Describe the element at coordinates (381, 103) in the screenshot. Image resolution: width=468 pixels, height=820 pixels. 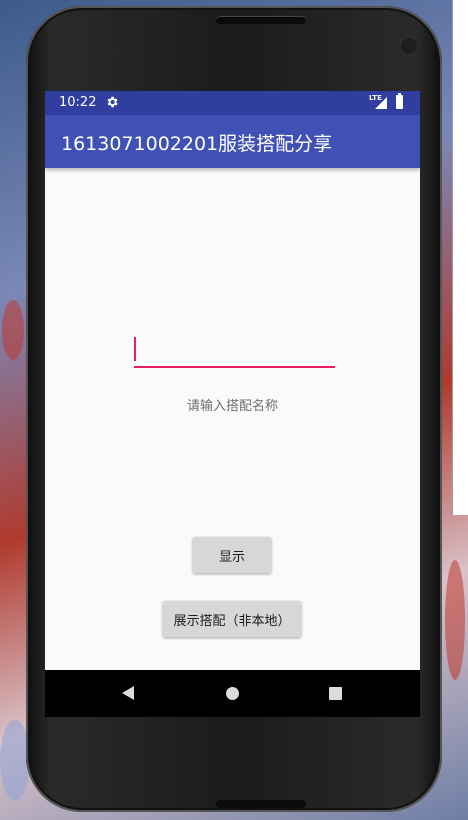
I see `signal-icon` at that location.